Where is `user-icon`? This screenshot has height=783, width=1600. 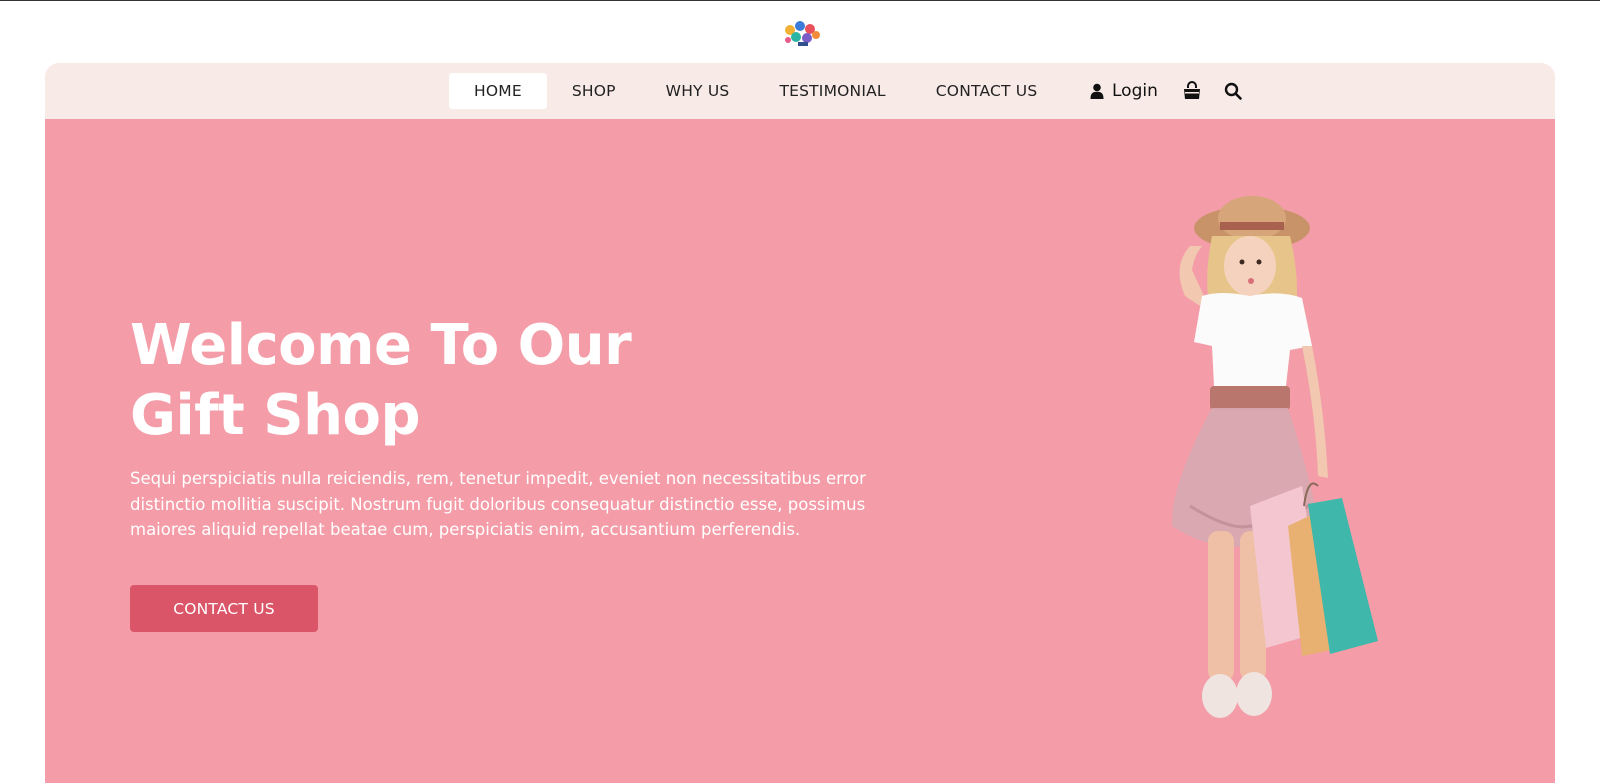
user-icon is located at coordinates (1097, 91).